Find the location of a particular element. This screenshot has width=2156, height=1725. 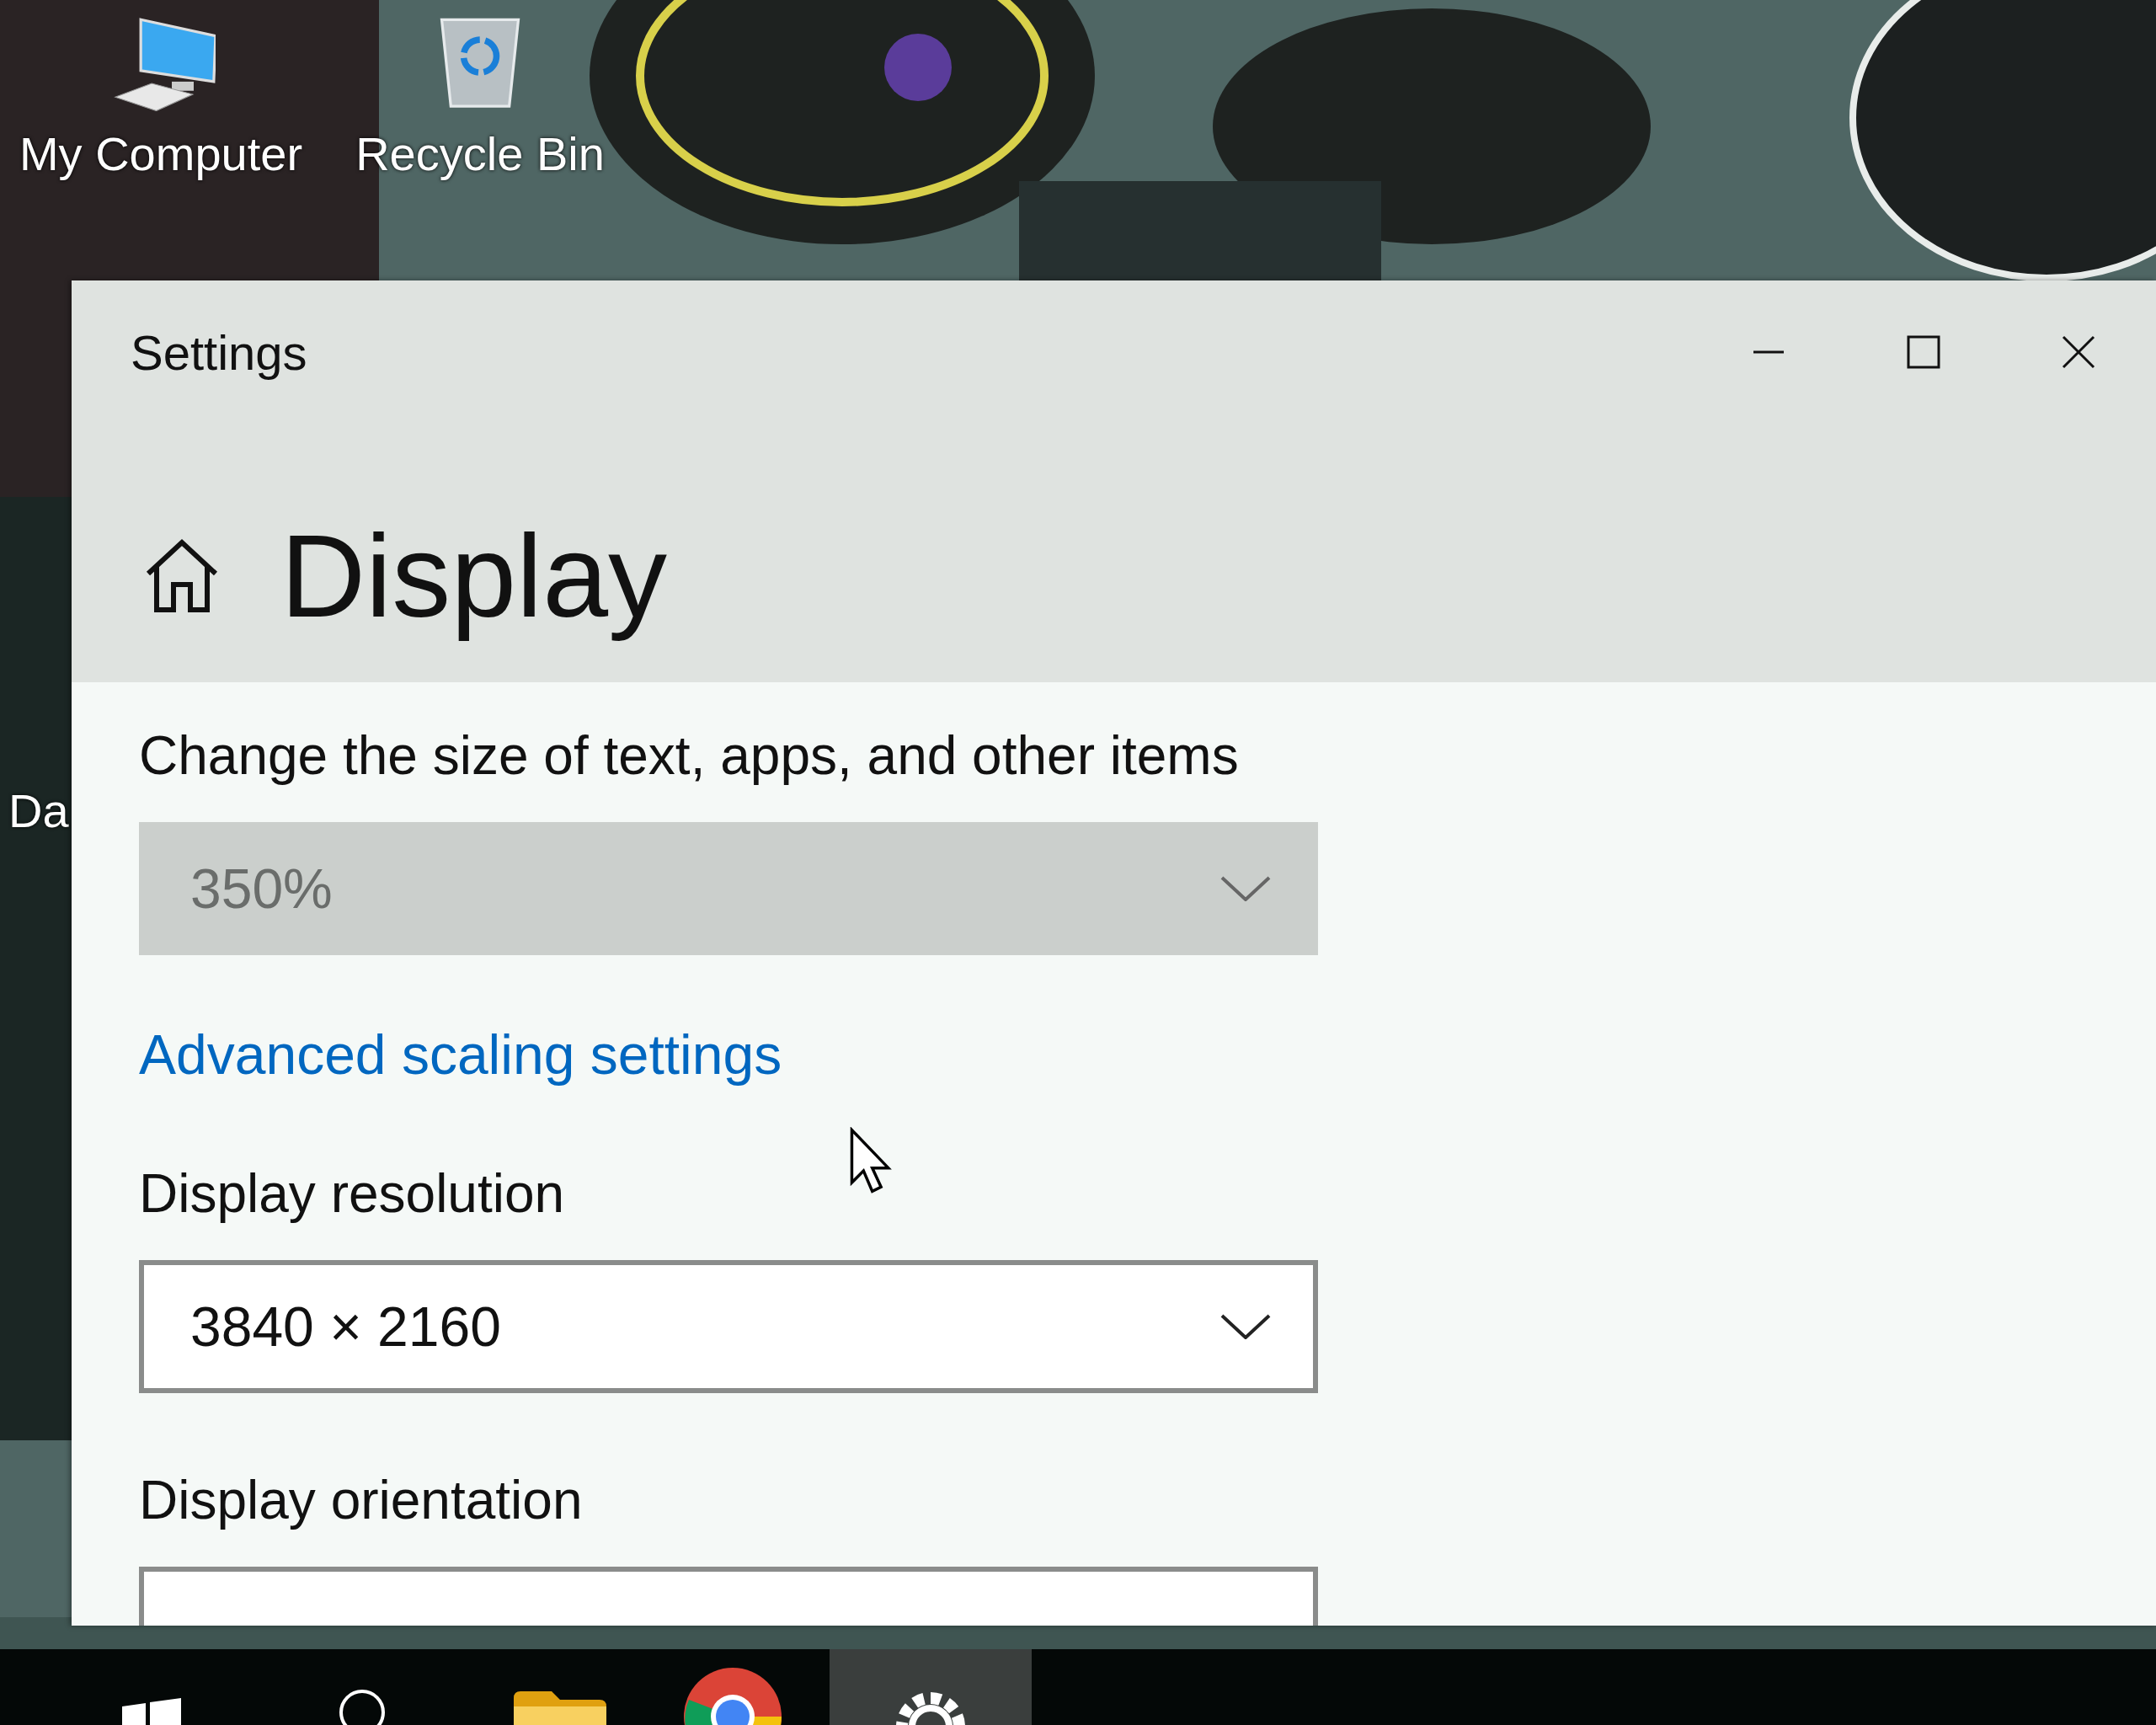

page-title: Display is located at coordinates (474, 576).